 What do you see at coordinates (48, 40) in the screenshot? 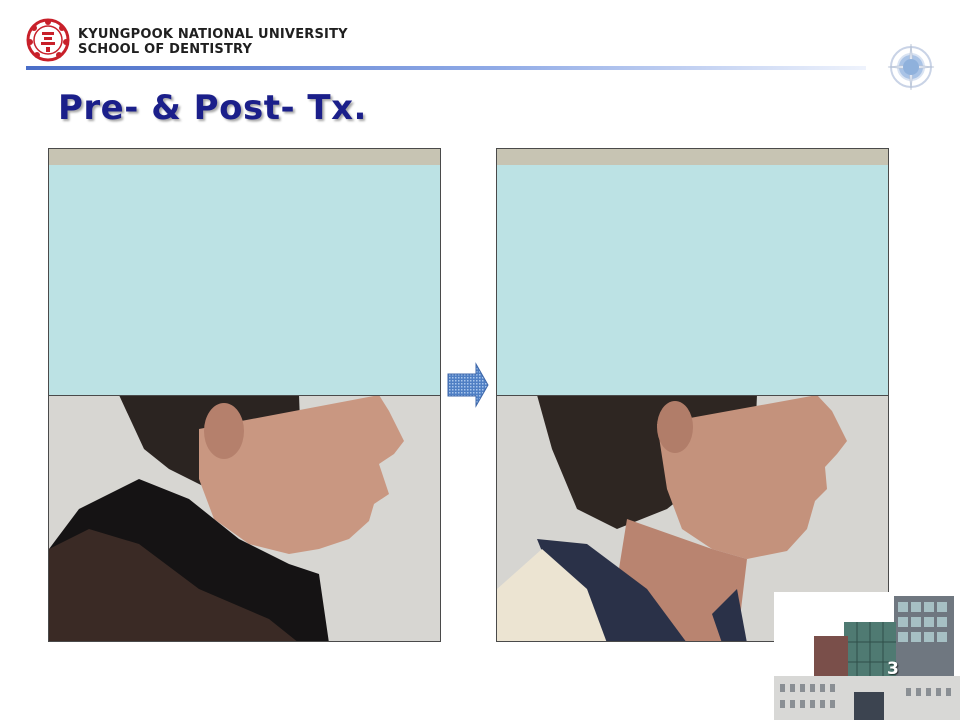
I see `university-seal-icon` at bounding box center [48, 40].